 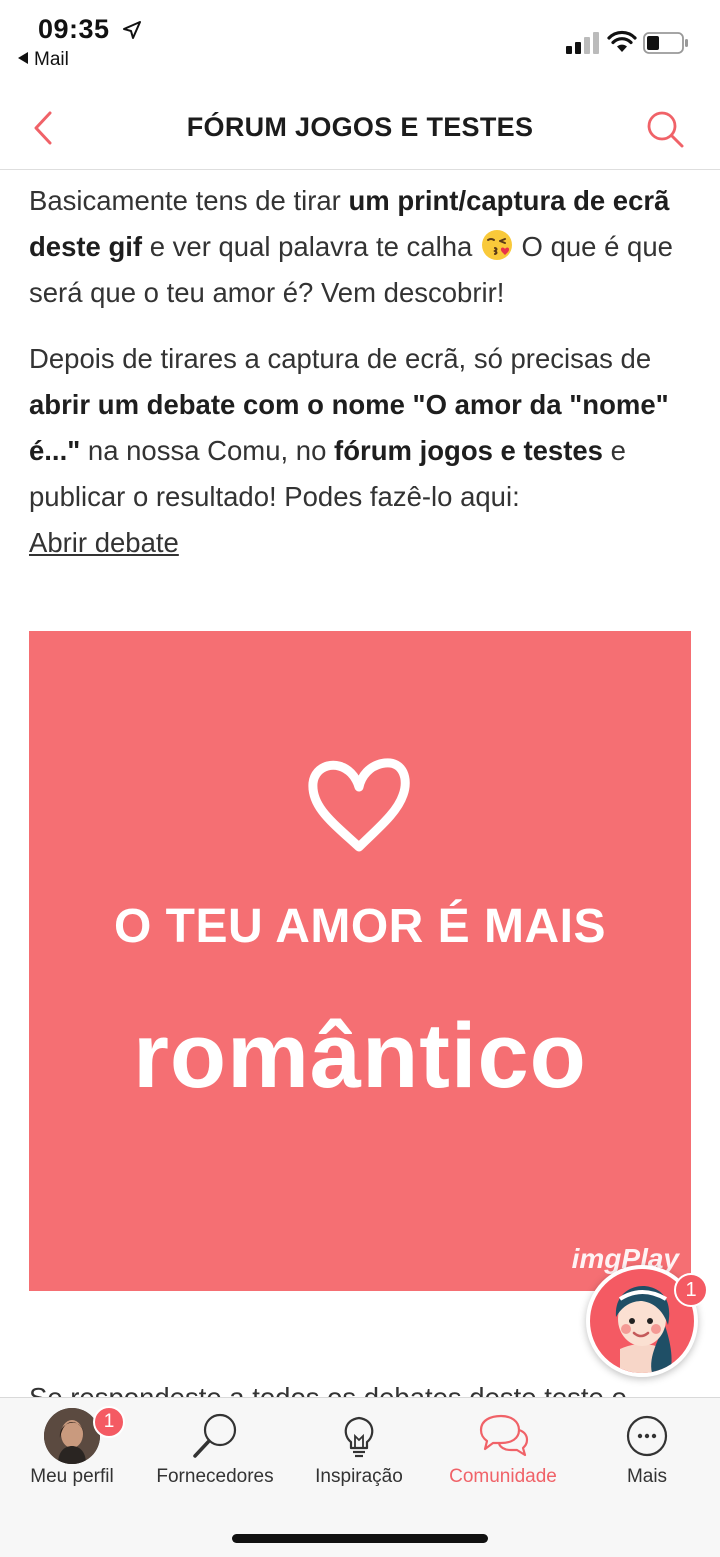 I want to click on bold-text-run: fórum jogos e testes, so click(x=468, y=450).